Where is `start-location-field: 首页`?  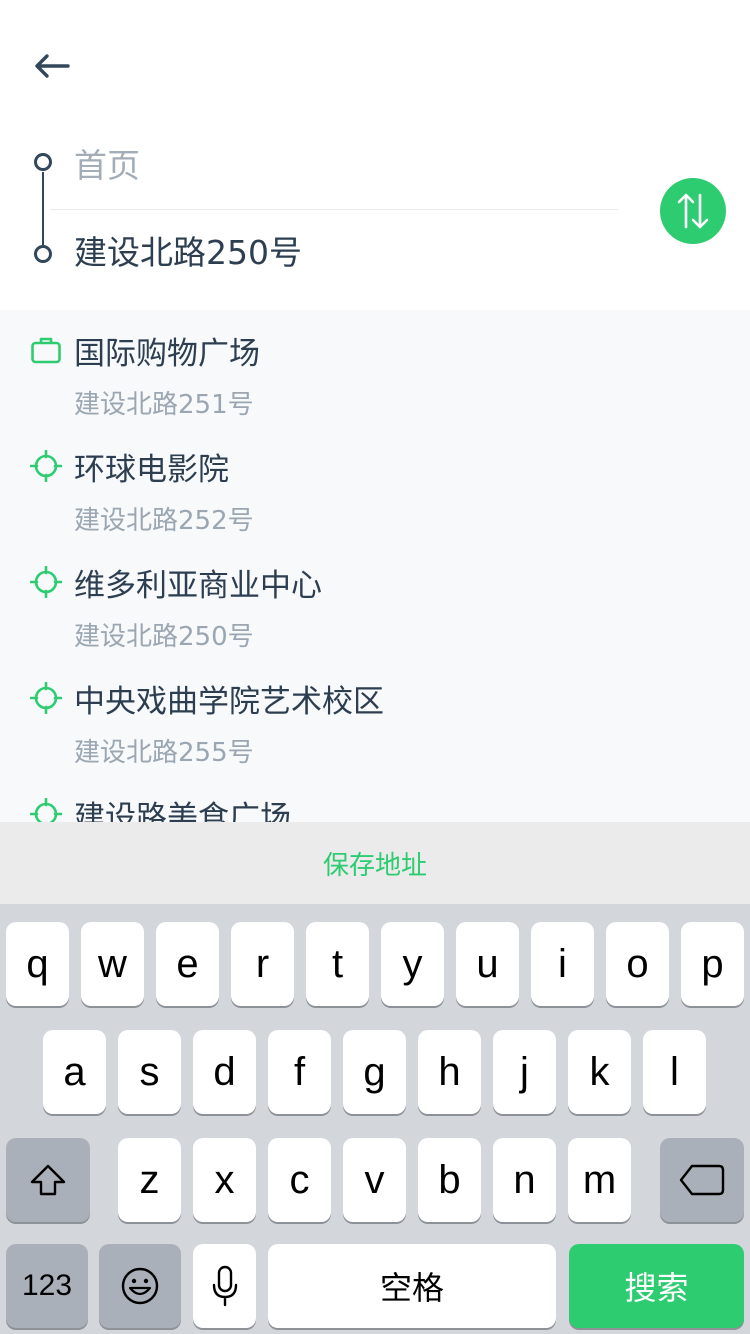
start-location-field: 首页 is located at coordinates (346, 163).